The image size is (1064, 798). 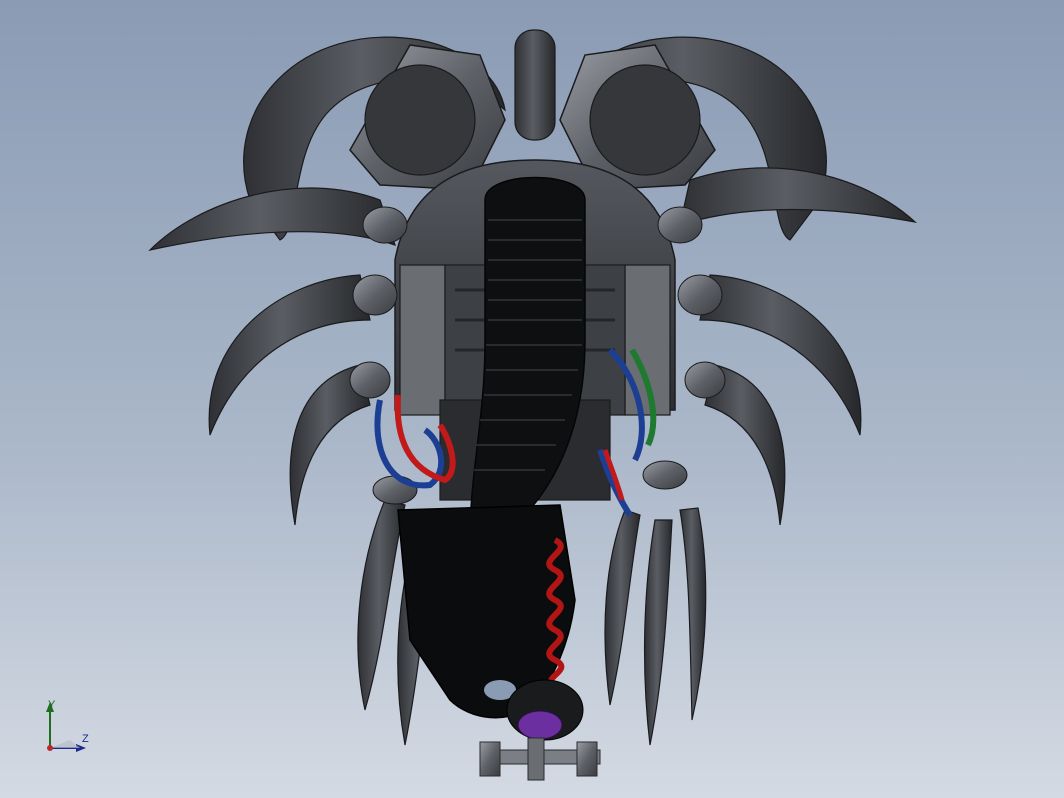 What do you see at coordinates (536, 759) in the screenshot?
I see `bottom-bolt-center` at bounding box center [536, 759].